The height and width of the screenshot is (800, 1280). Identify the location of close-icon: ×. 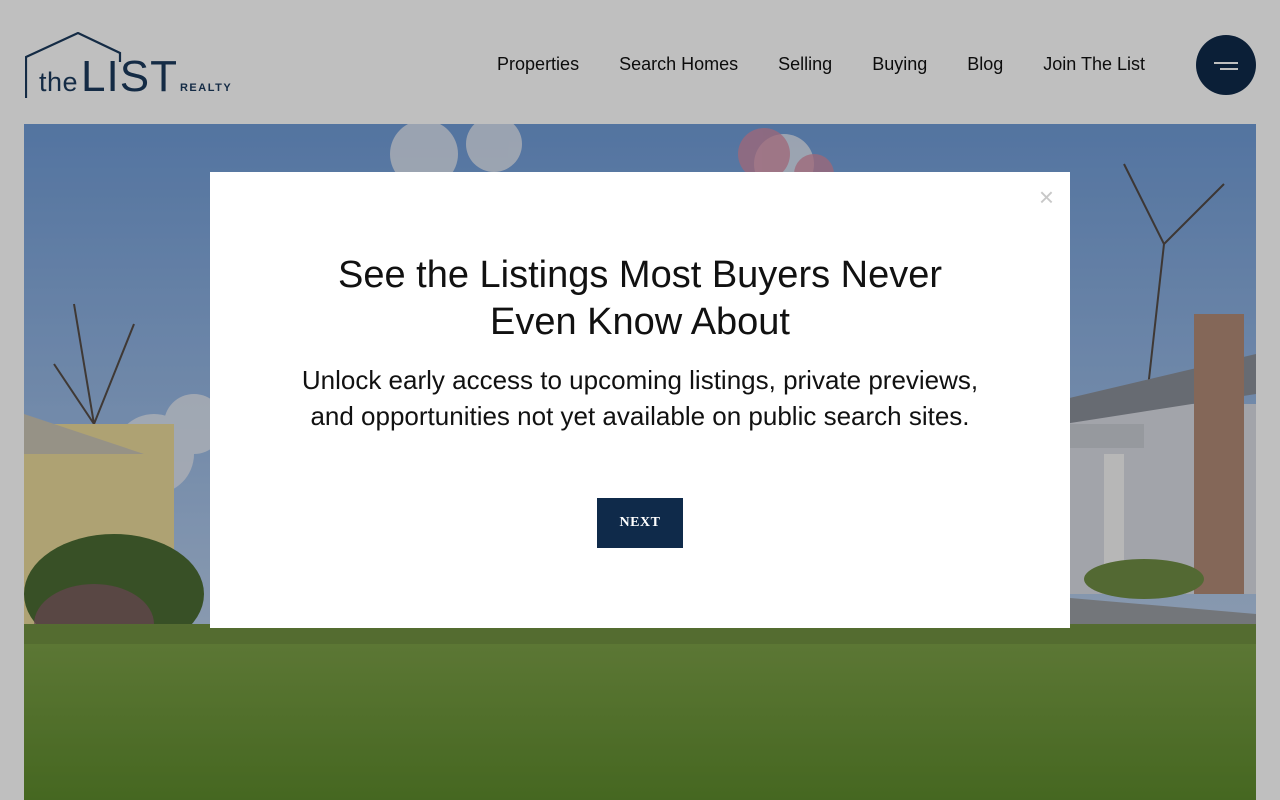
(1046, 197).